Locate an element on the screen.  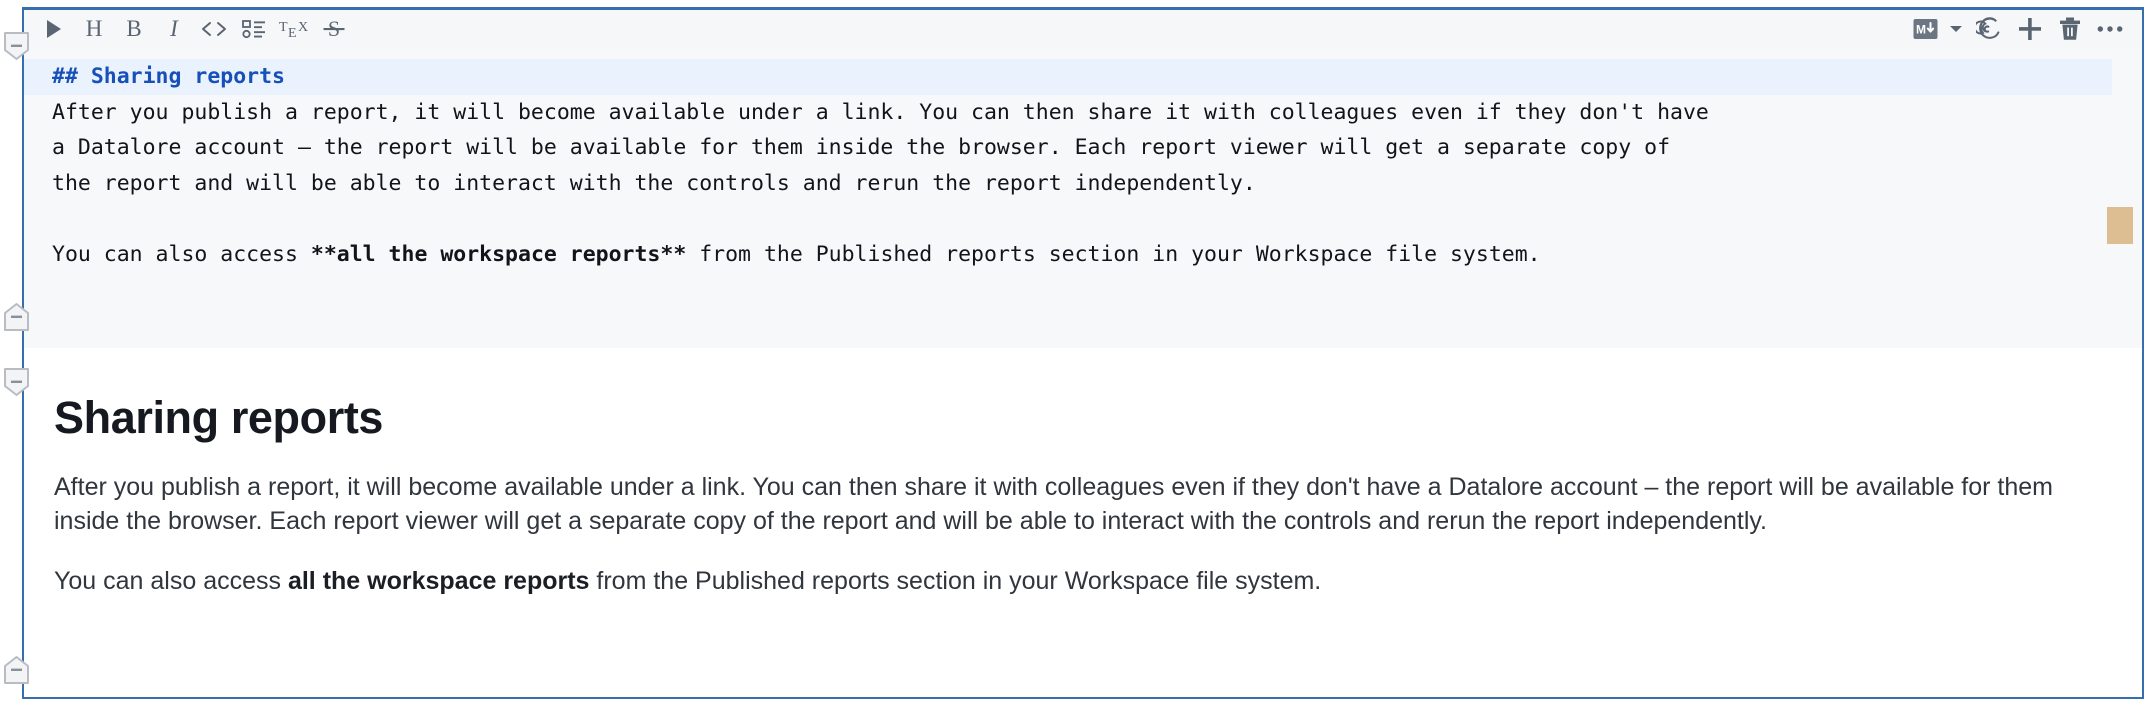
play-icon is located at coordinates (54, 29).